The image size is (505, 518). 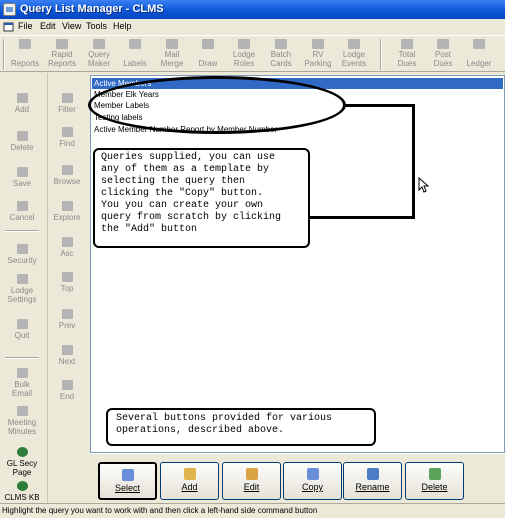 What do you see at coordinates (22, 211) in the screenshot?
I see `side-cancel-button: Cancel` at bounding box center [22, 211].